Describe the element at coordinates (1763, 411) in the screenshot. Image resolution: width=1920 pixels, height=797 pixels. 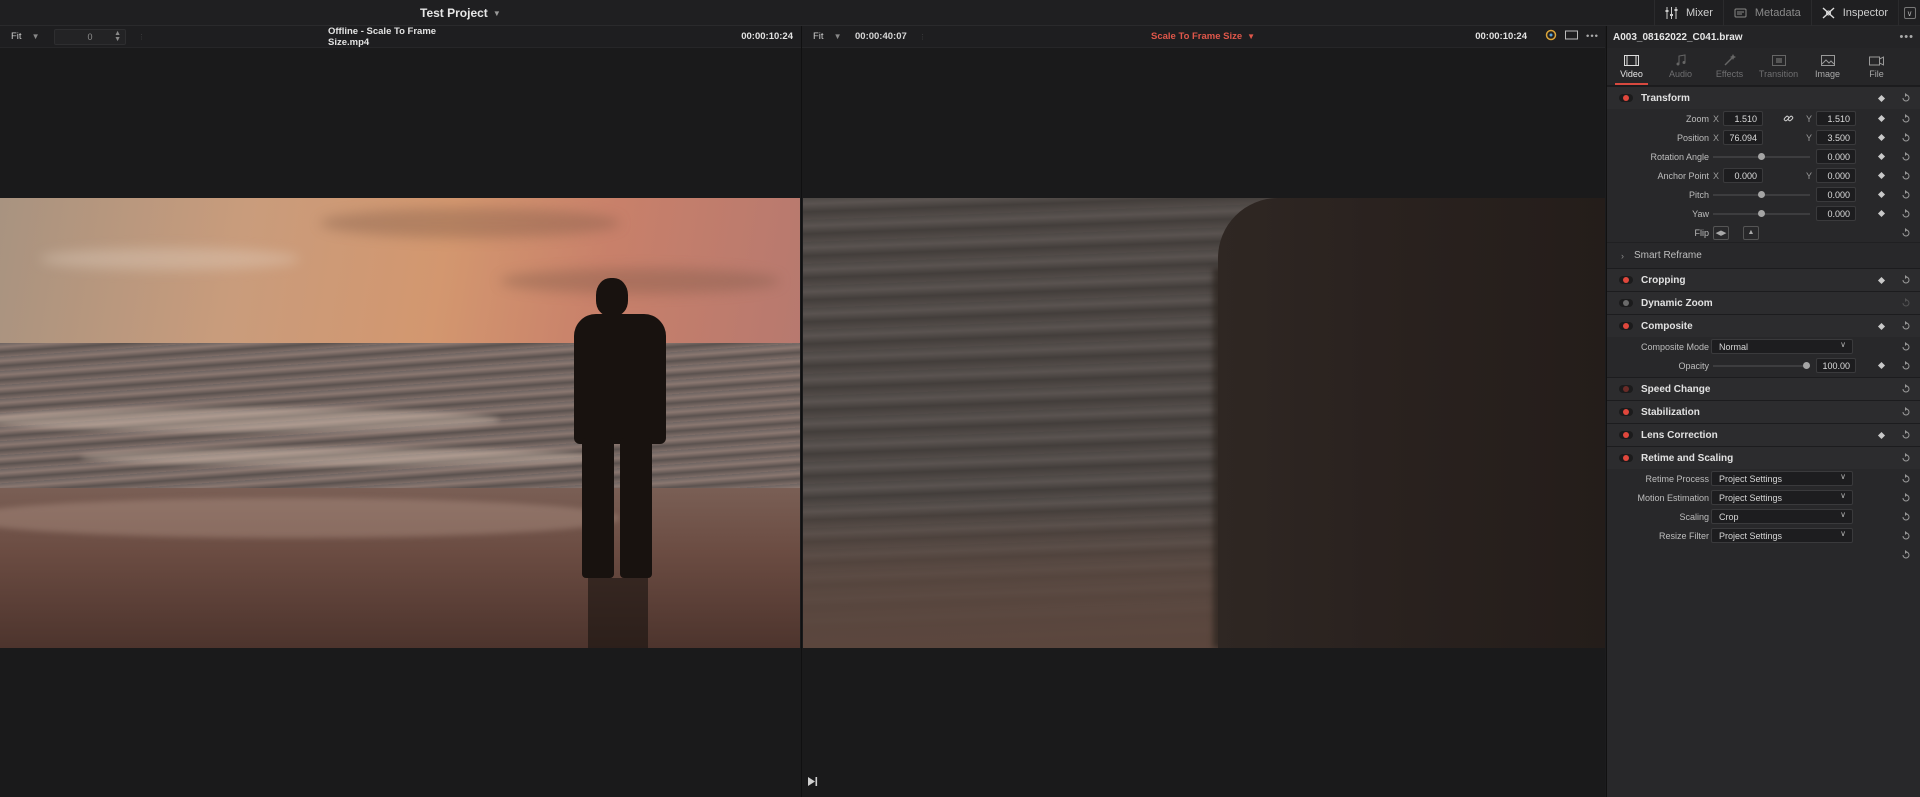
I see `section-stabilization: Stabilization` at that location.